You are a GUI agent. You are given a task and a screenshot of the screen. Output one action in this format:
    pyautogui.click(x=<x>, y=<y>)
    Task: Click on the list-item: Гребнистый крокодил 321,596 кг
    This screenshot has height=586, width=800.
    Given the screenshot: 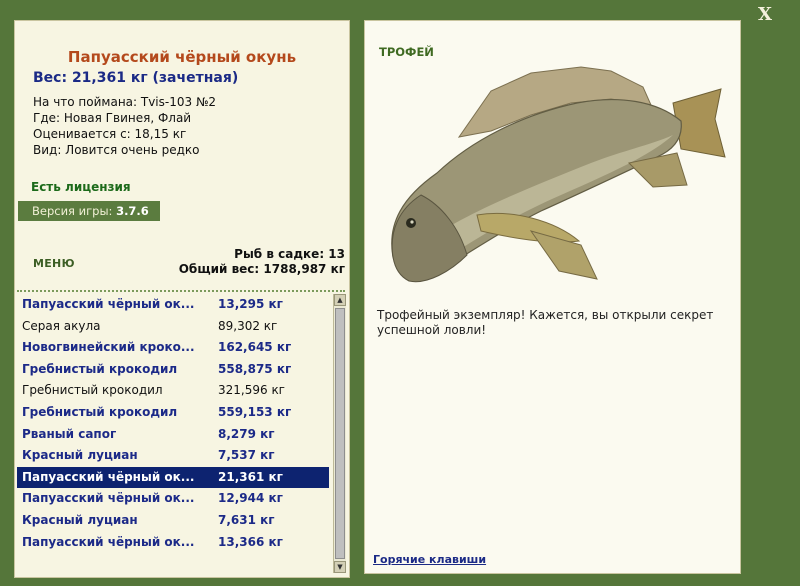 What is the action you would take?
    pyautogui.click(x=173, y=391)
    